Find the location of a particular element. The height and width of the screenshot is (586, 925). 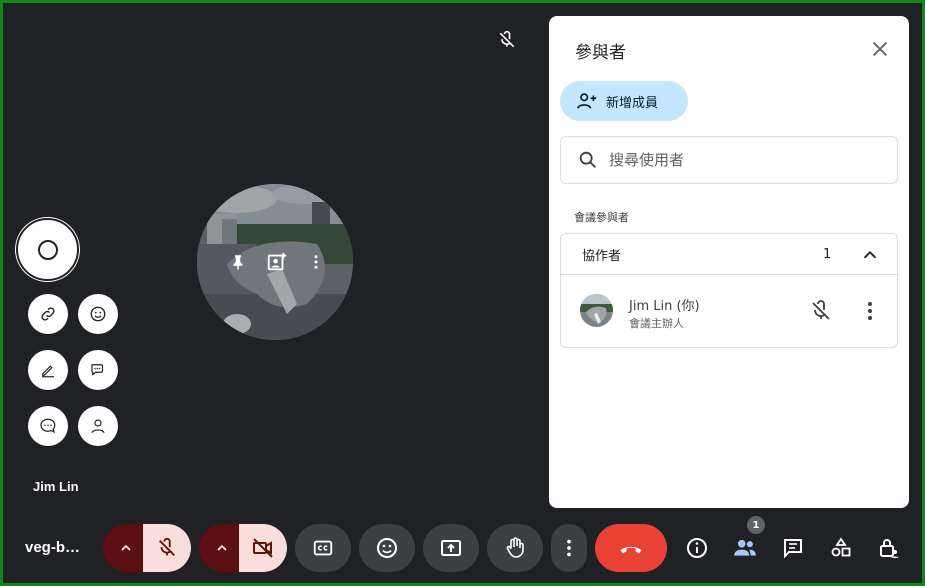

group-label: 協作者 is located at coordinates (602, 256).